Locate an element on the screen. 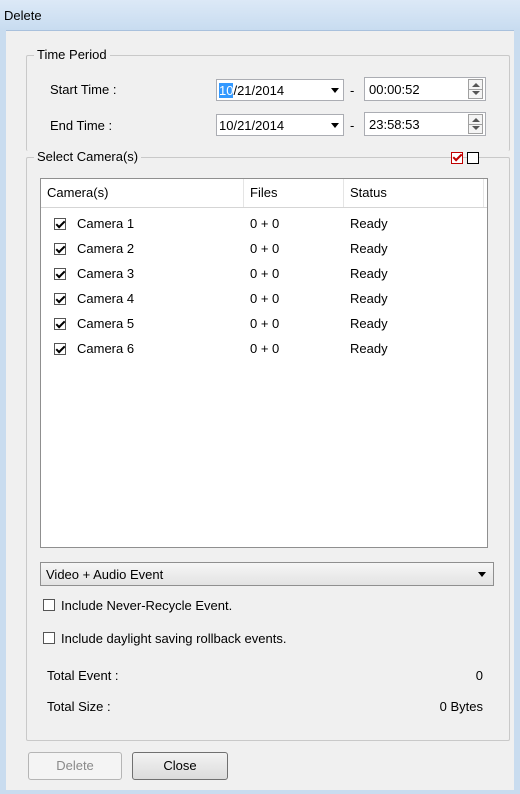 The height and width of the screenshot is (794, 520). column-header-camera: Camera(s) is located at coordinates (142, 193).